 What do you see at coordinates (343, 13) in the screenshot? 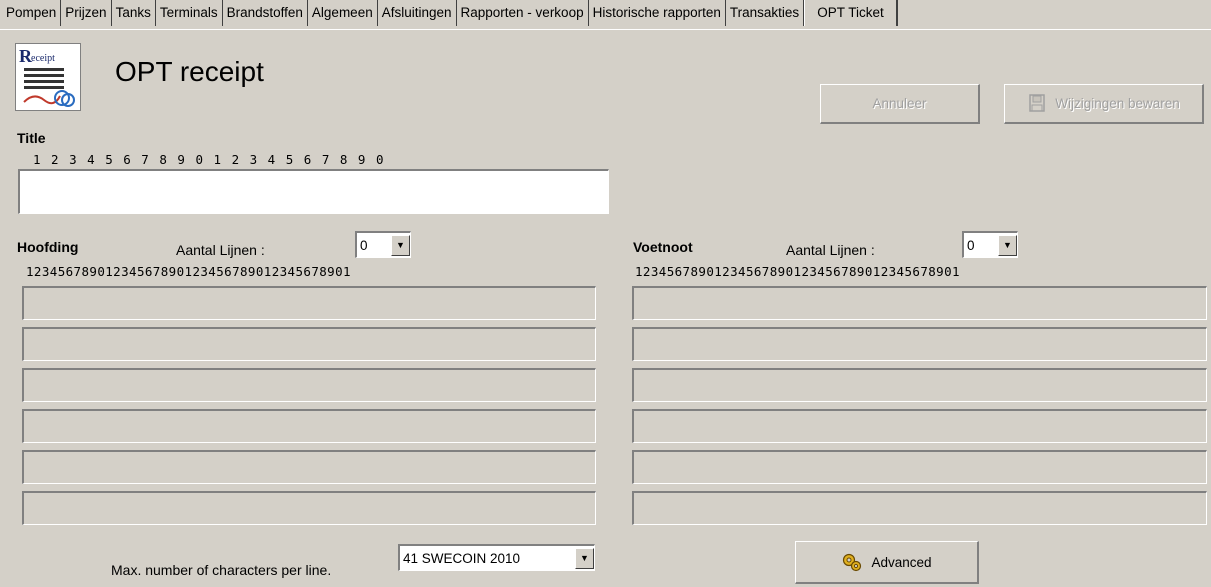
I see `tab-algemeen: Algemeen` at bounding box center [343, 13].